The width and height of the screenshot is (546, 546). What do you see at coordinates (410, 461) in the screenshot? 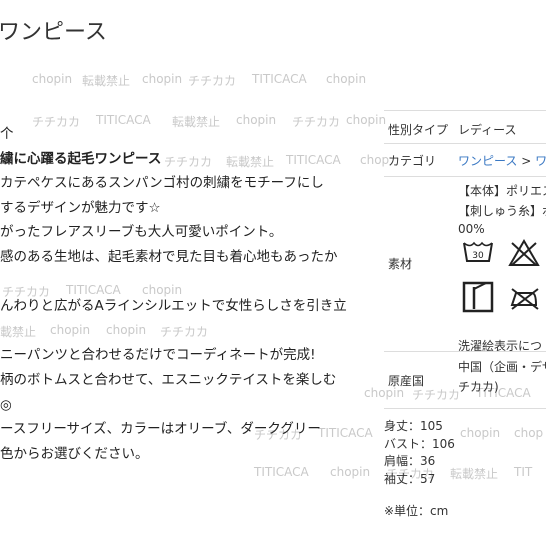
I see `size-item: 肩幅：36` at bounding box center [410, 461].